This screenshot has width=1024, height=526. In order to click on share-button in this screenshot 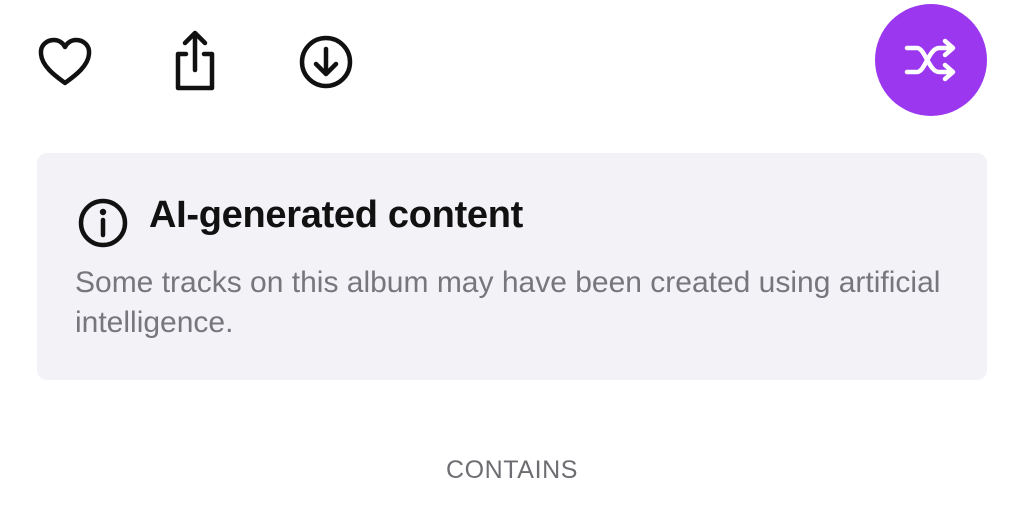, I will do `click(195, 61)`.